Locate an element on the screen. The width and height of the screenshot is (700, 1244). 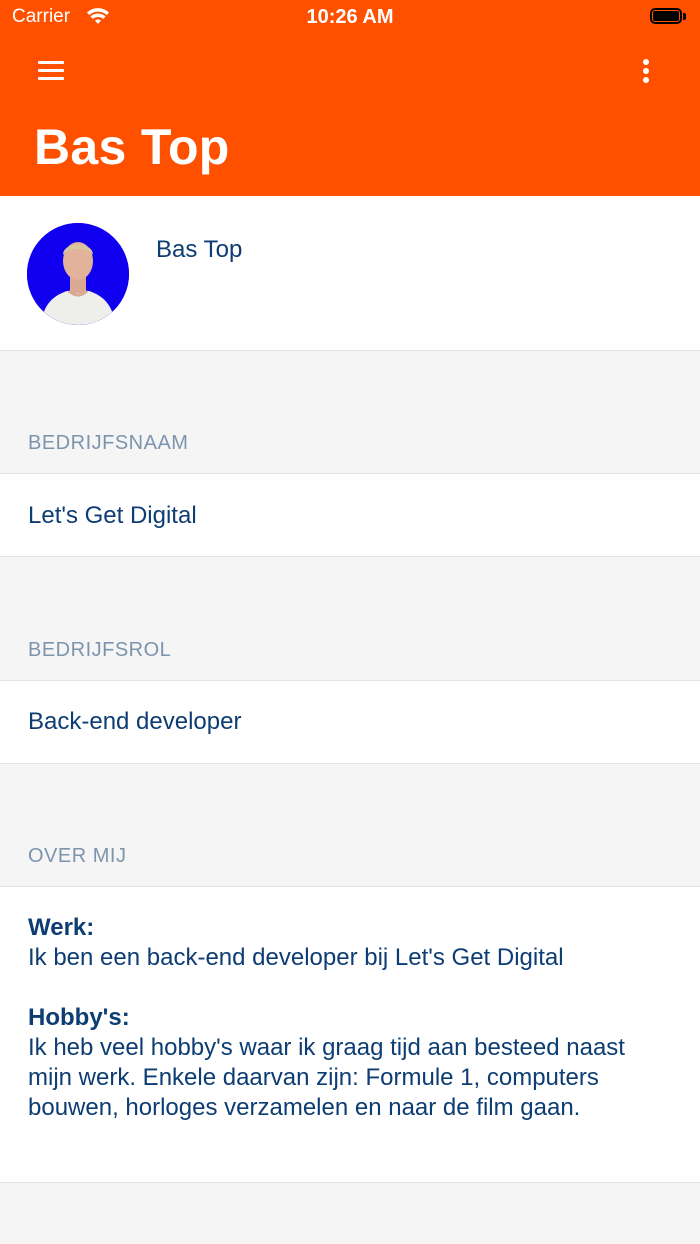
work-heading: Werk: is located at coordinates (61, 927).